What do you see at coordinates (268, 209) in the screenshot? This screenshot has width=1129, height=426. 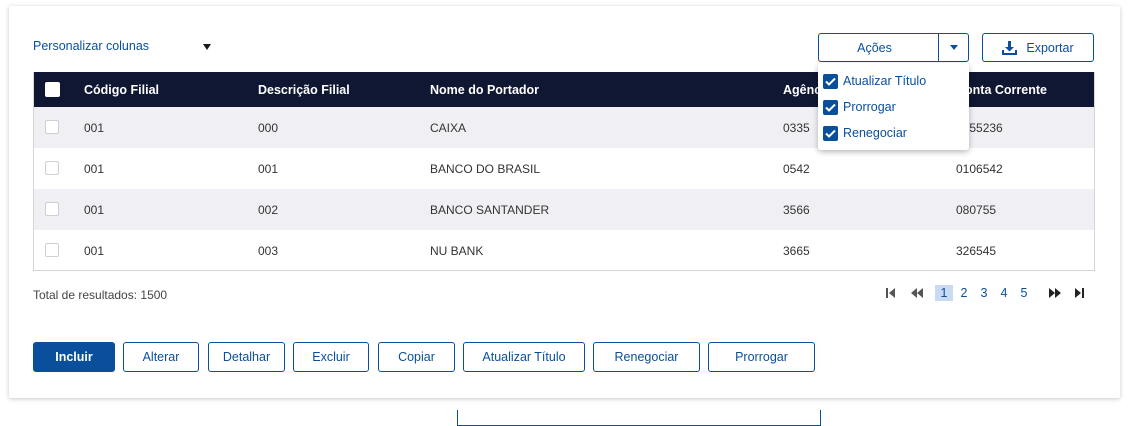 I see `cell-descricao-filial: 002` at bounding box center [268, 209].